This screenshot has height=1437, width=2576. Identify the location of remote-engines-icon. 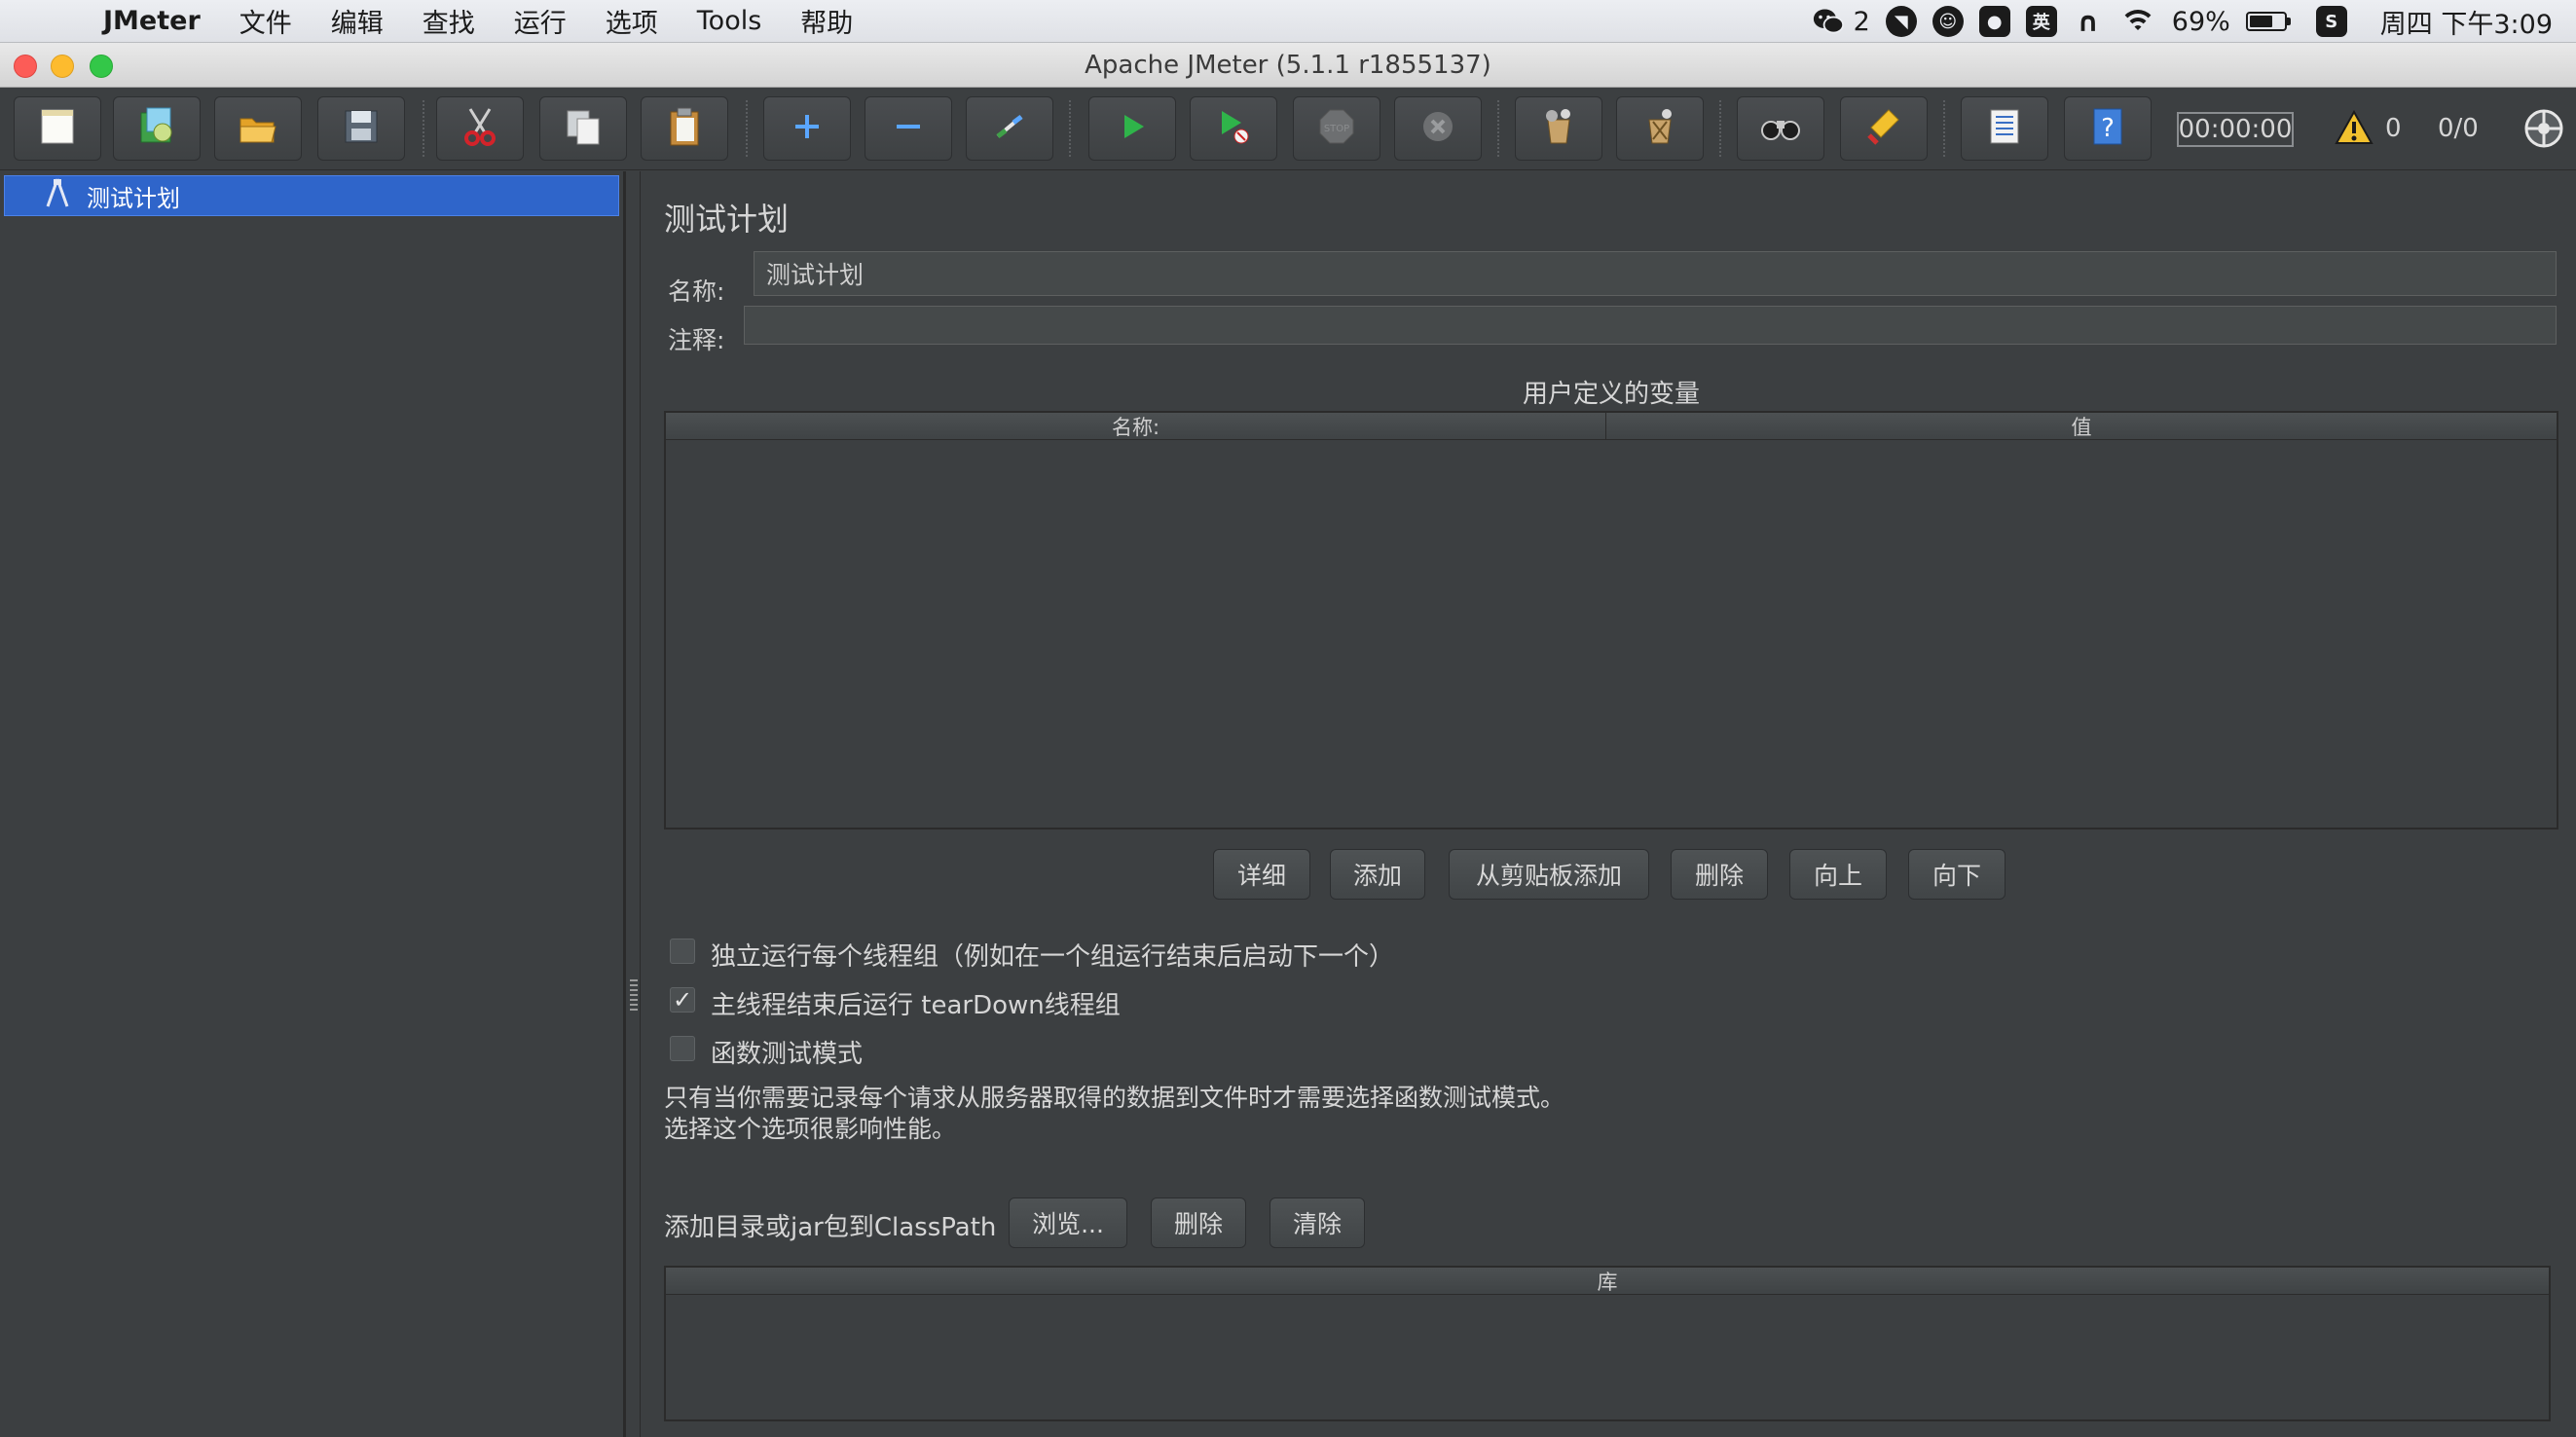
(2543, 131).